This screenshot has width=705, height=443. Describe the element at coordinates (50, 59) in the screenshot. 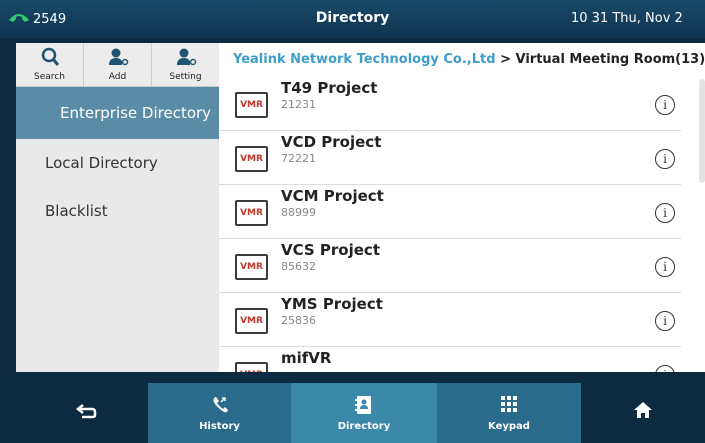

I see `search-icon` at that location.